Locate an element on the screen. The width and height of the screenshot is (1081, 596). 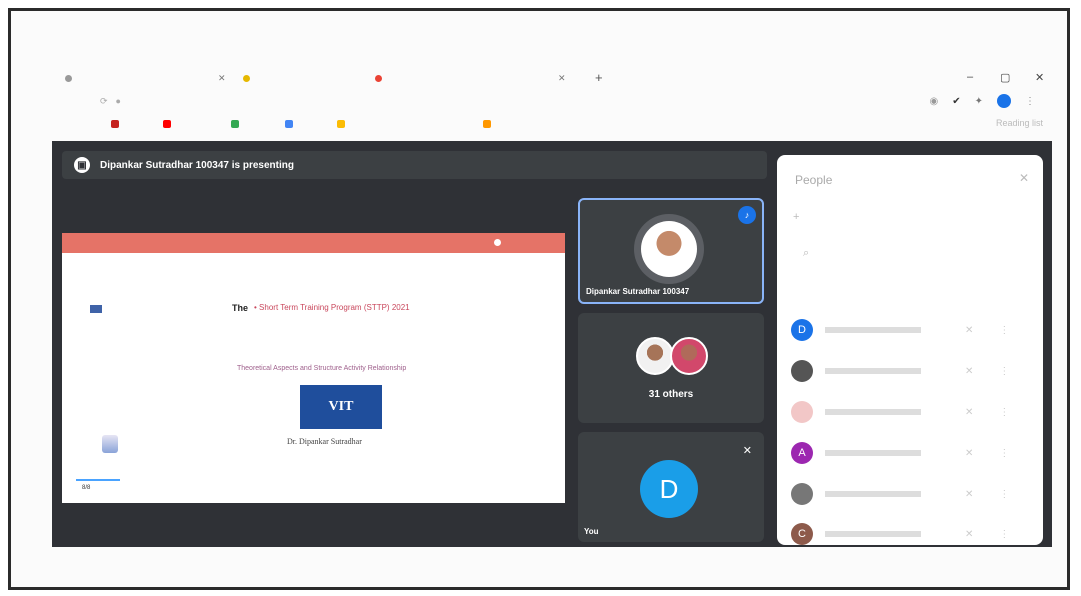
flag-icon is located at coordinates (96, 309).